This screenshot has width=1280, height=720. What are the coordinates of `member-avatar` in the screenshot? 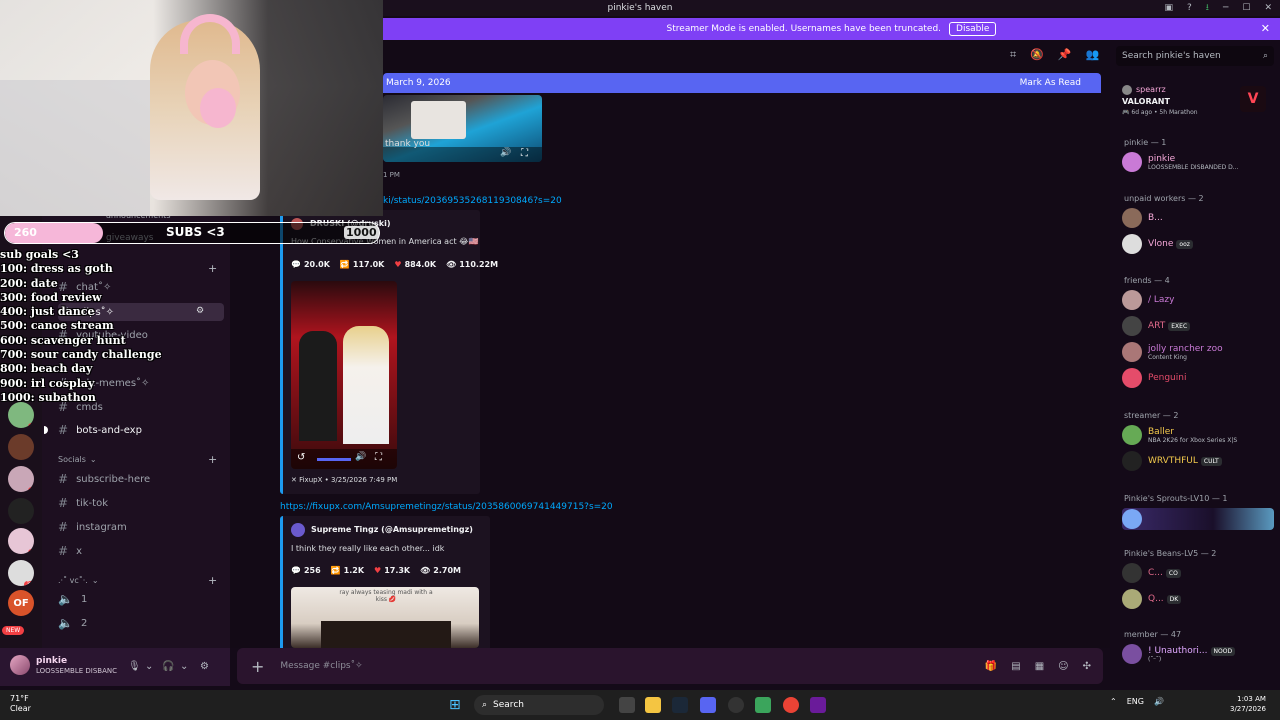 It's located at (1132, 435).